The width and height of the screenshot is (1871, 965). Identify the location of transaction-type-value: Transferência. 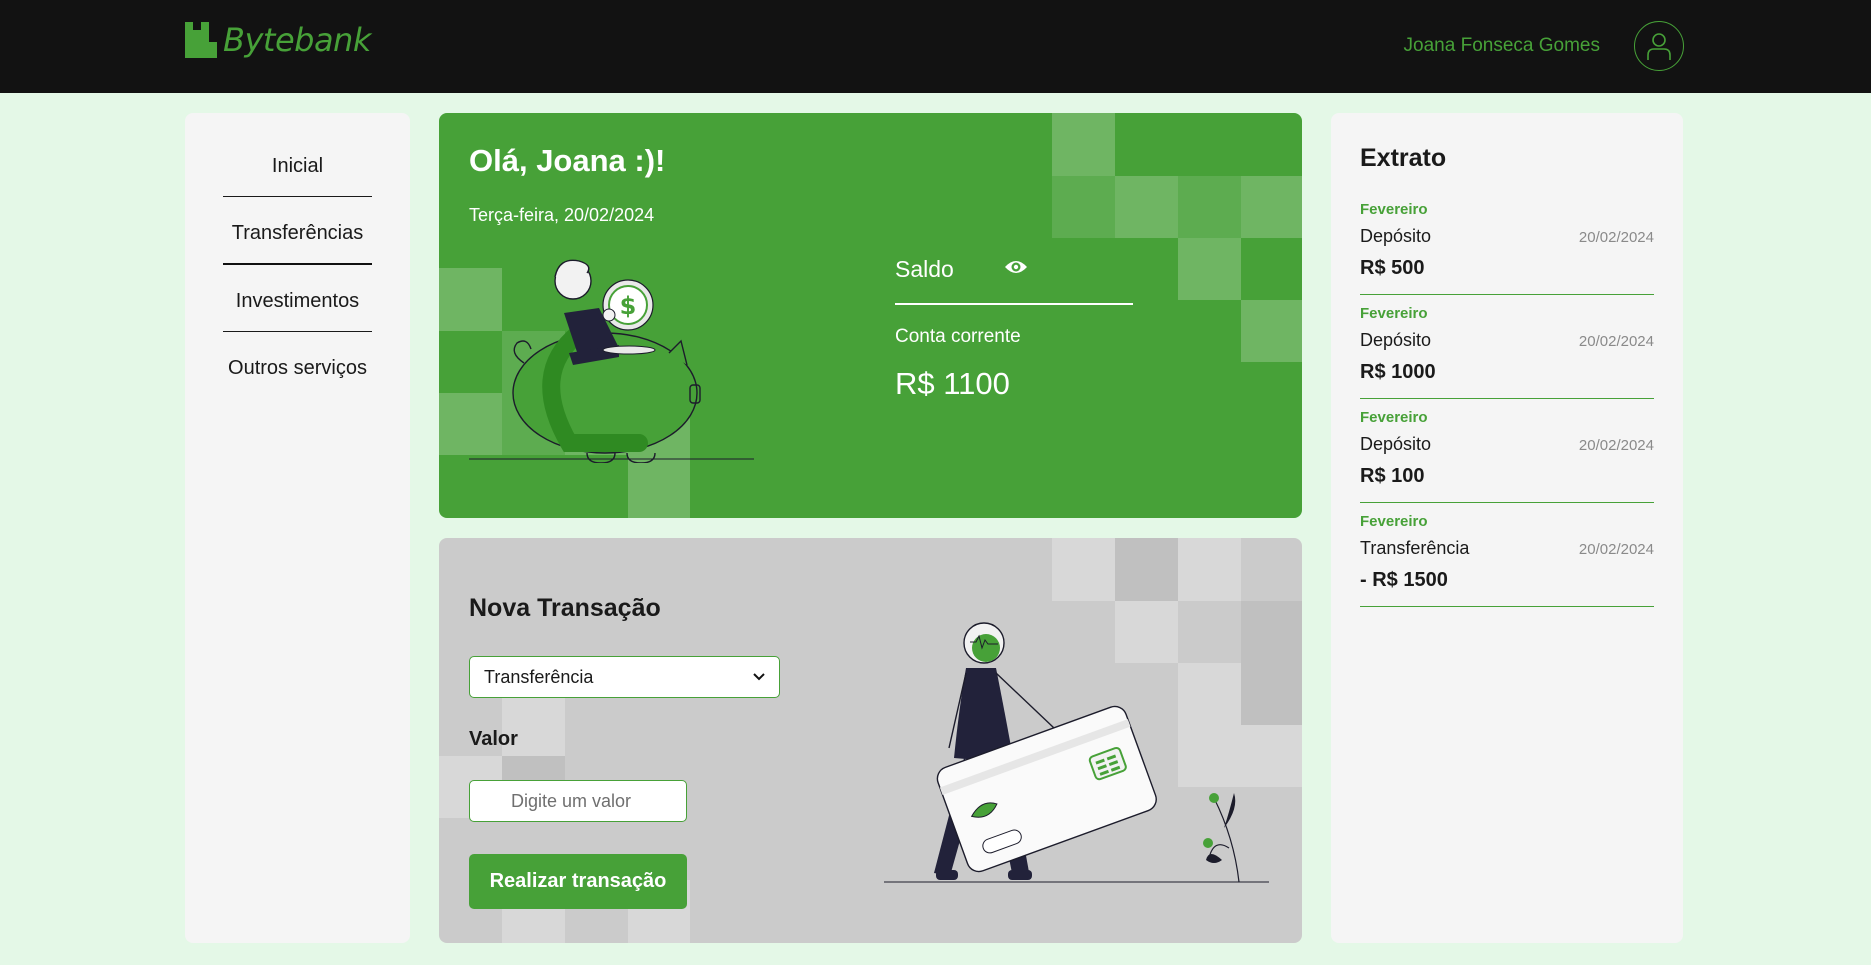
(539, 676).